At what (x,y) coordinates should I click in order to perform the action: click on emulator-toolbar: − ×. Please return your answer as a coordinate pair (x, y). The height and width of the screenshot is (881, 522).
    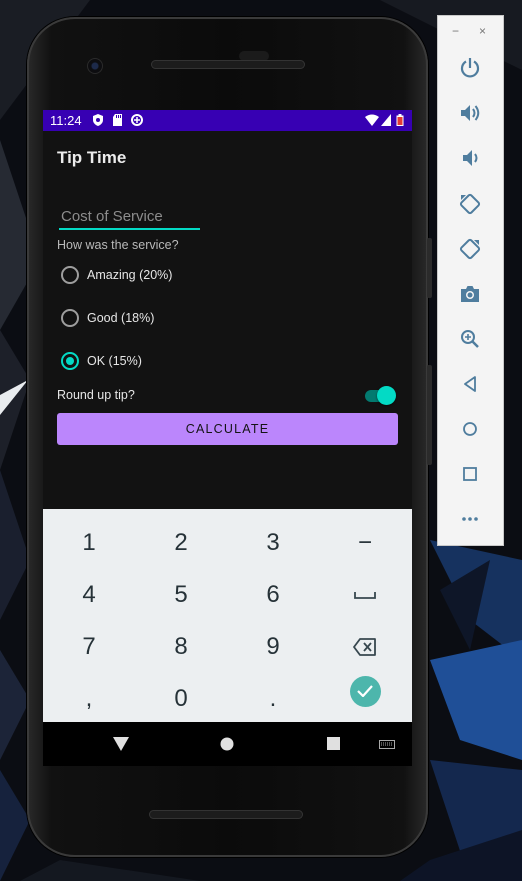
    Looking at the image, I should click on (470, 280).